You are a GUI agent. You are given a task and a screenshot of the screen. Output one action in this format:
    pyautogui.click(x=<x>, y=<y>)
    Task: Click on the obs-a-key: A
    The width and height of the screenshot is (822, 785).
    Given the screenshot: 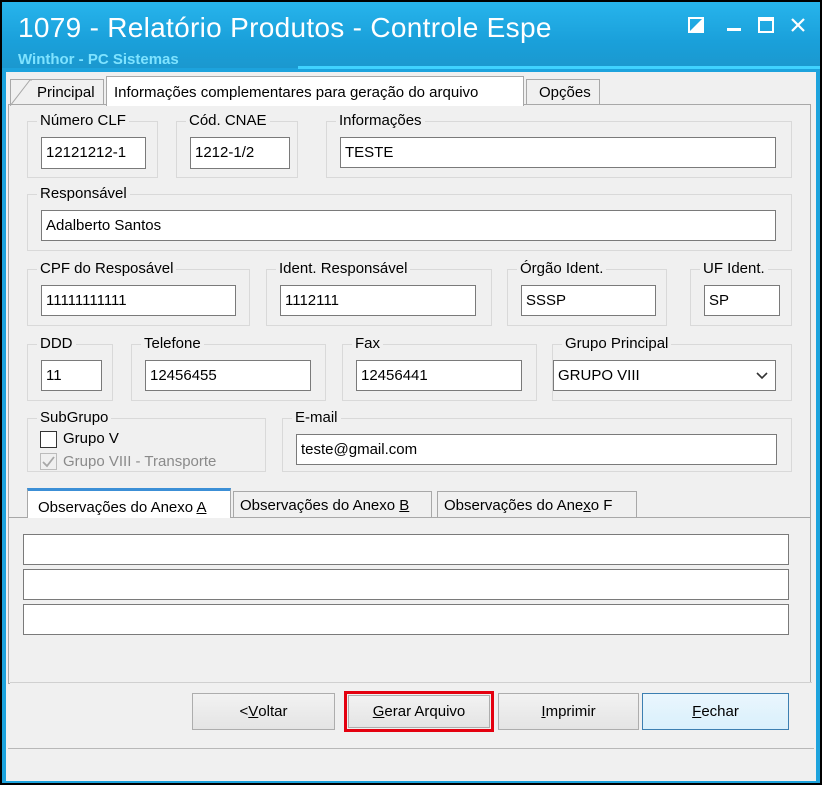 What is the action you would take?
    pyautogui.click(x=201, y=507)
    